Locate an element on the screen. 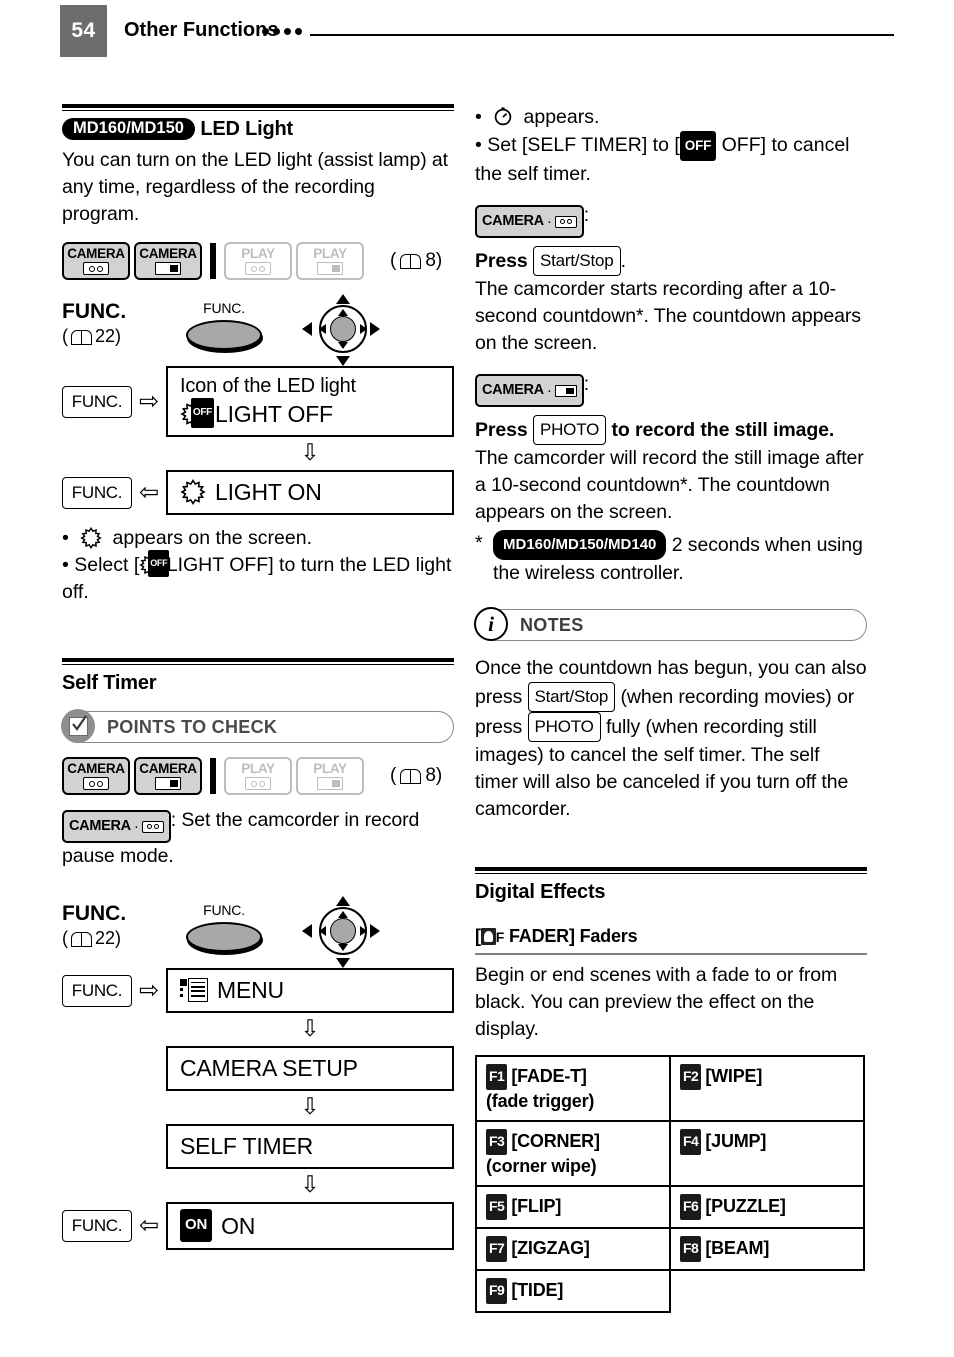  func-instruction-header-self-timer: FUNC. ( 22) FUNC. is located at coordinates (258, 932).